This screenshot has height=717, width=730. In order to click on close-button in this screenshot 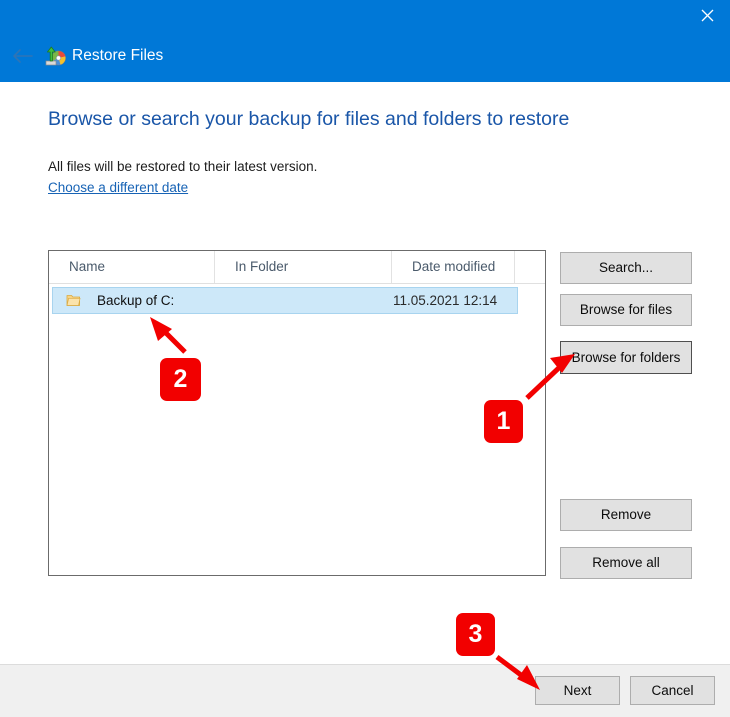, I will do `click(707, 15)`.